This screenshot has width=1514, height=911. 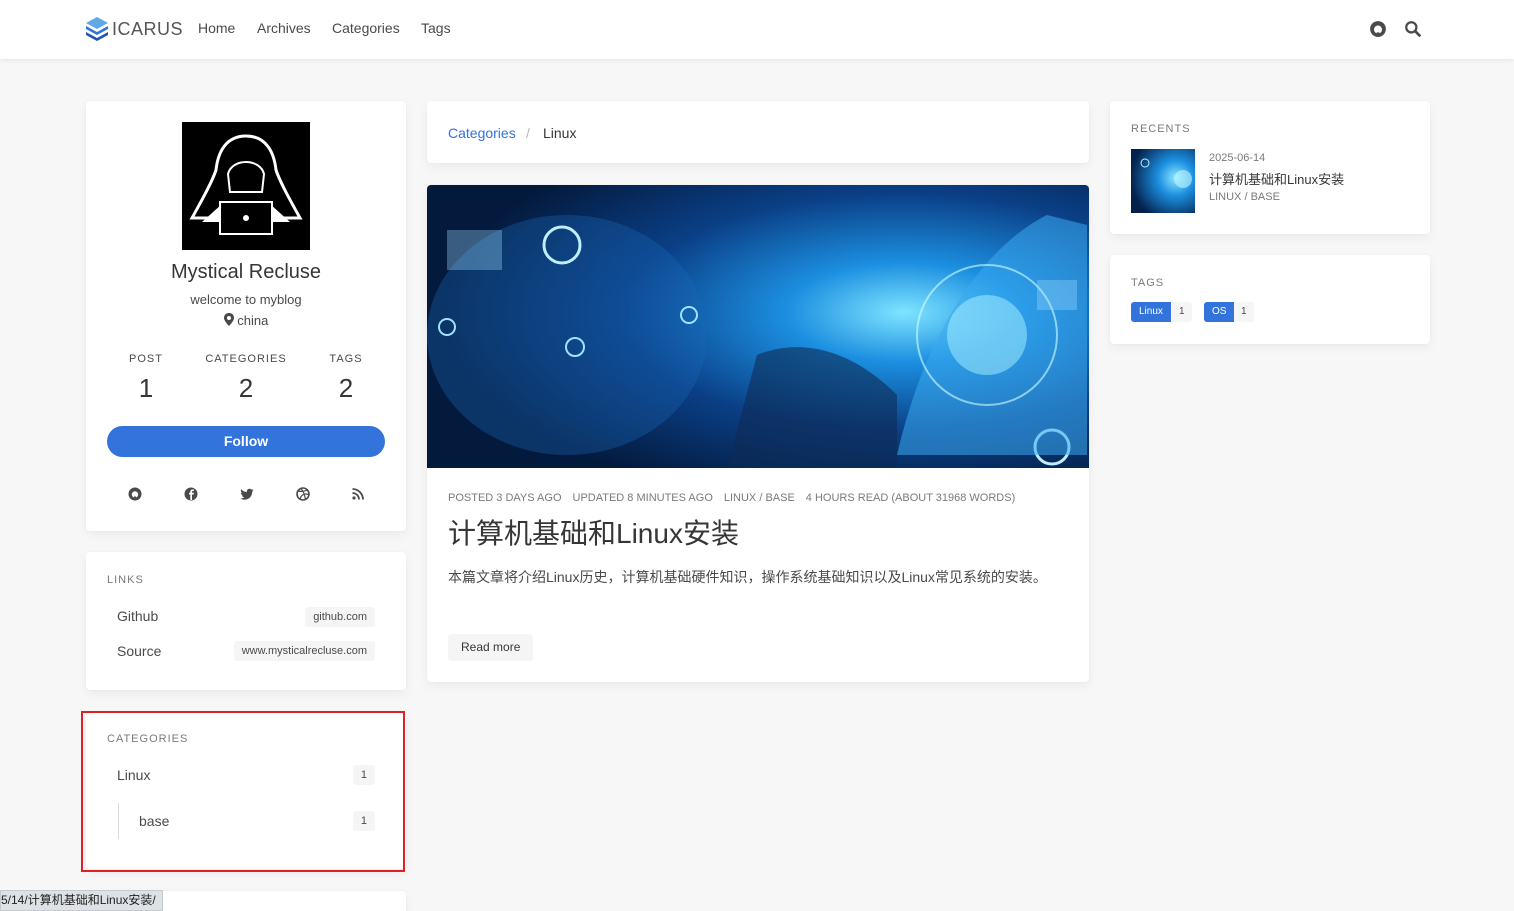 I want to click on hooded-hacker-image, so click(x=246, y=184).